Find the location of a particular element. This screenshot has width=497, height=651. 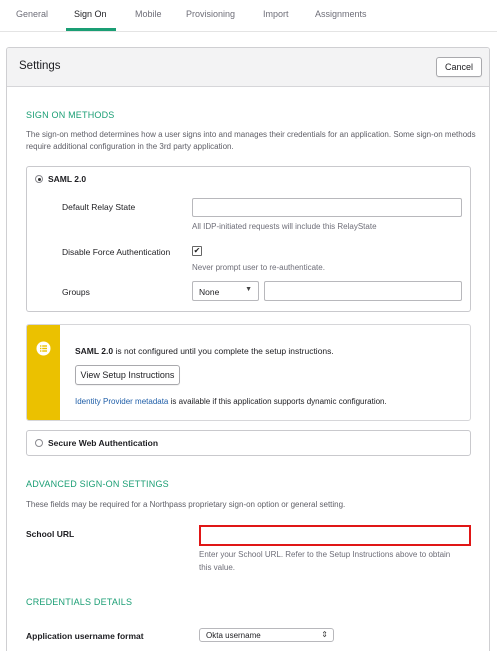

settings-header: Settings Cancel is located at coordinates (248, 67).